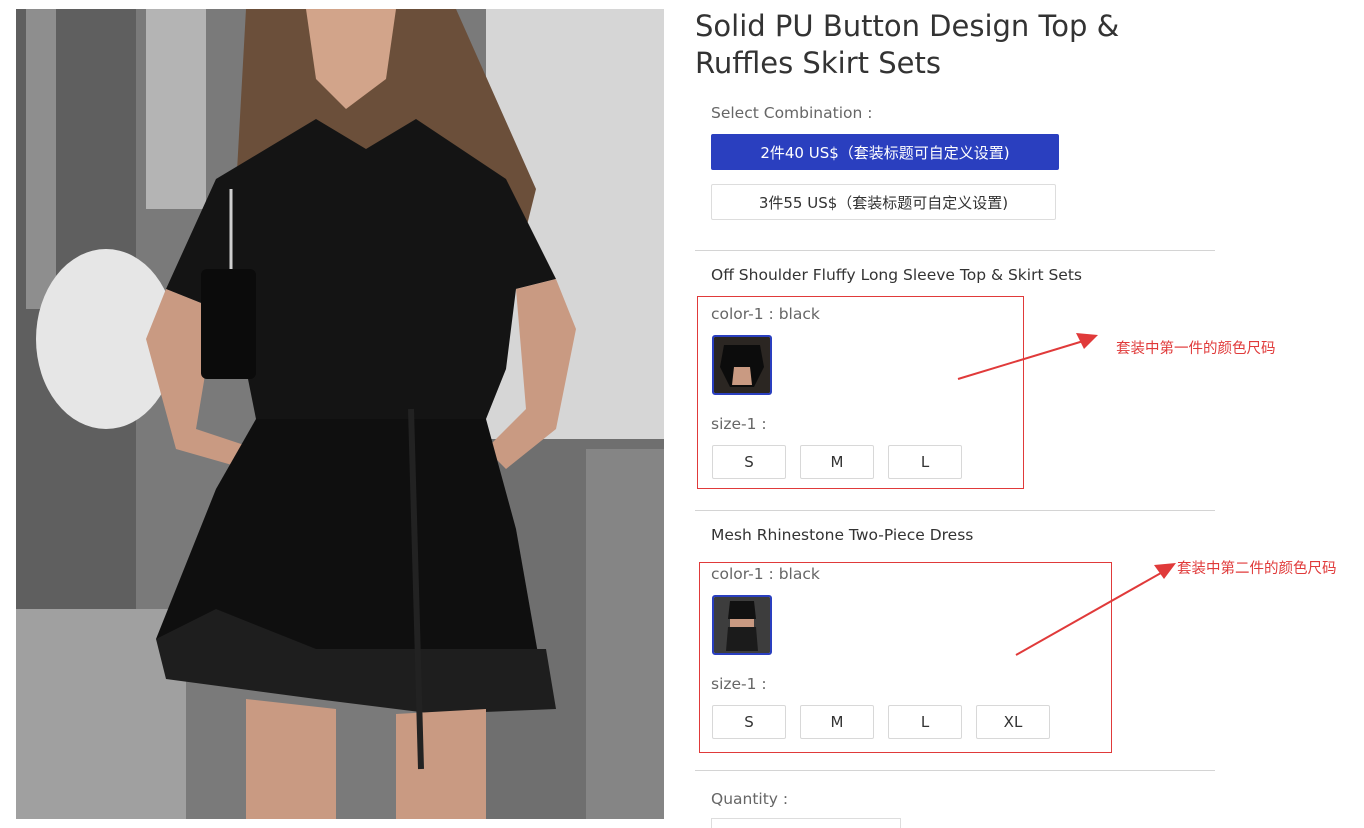  Describe the element at coordinates (885, 152) in the screenshot. I see `combination-option-1: 2件40 US$（套装标题可自定义设置)` at that location.